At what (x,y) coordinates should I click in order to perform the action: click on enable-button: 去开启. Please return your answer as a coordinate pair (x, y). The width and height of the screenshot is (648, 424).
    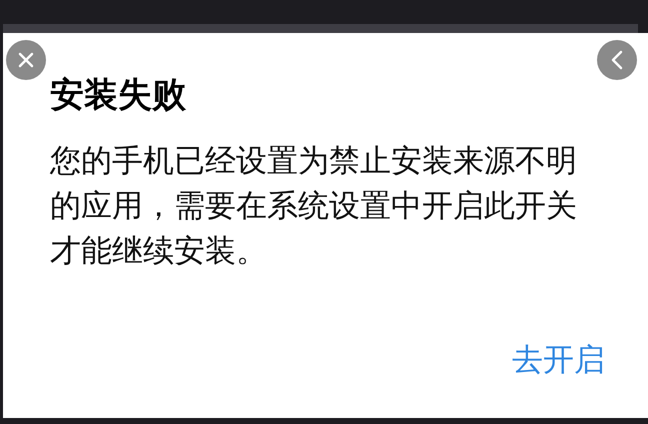
    Looking at the image, I should click on (558, 360).